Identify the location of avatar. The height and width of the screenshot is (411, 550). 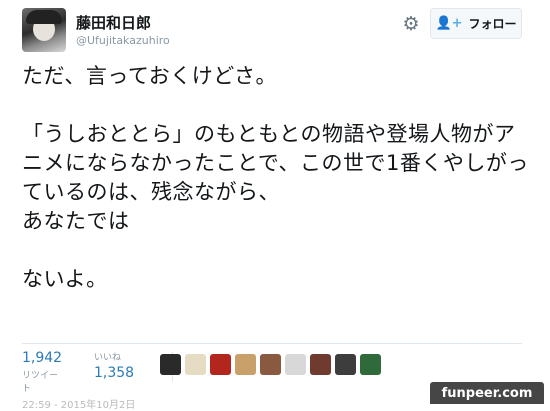
(44, 30).